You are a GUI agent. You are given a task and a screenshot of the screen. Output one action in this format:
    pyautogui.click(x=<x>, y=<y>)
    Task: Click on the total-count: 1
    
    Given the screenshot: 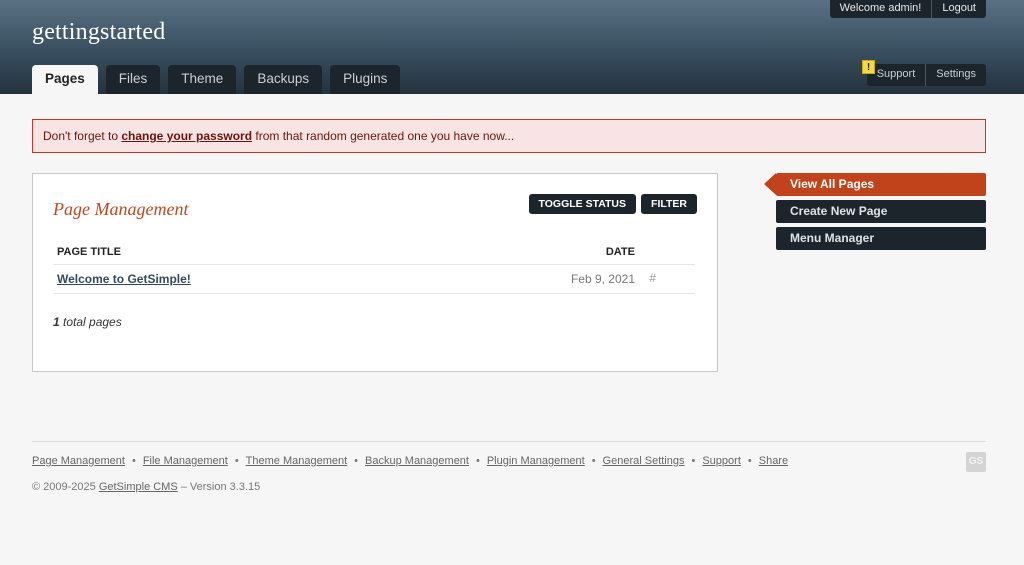 What is the action you would take?
    pyautogui.click(x=56, y=322)
    